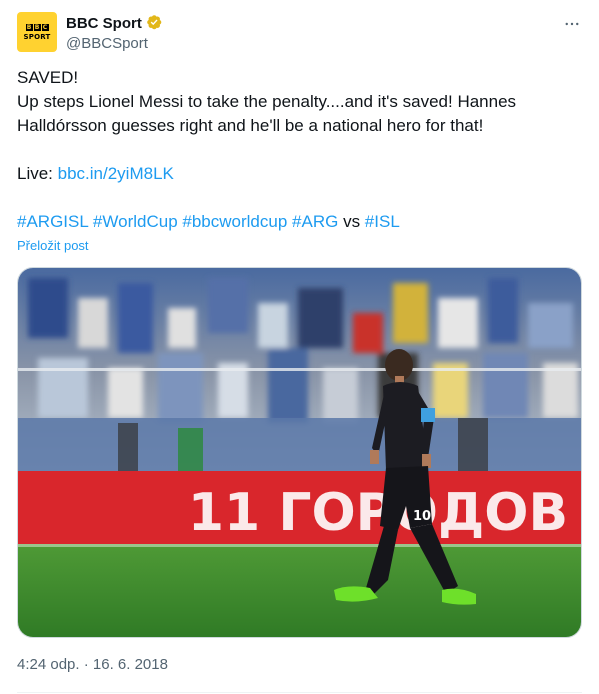  I want to click on live-link: bbc.in/2yiM8LK, so click(116, 173).